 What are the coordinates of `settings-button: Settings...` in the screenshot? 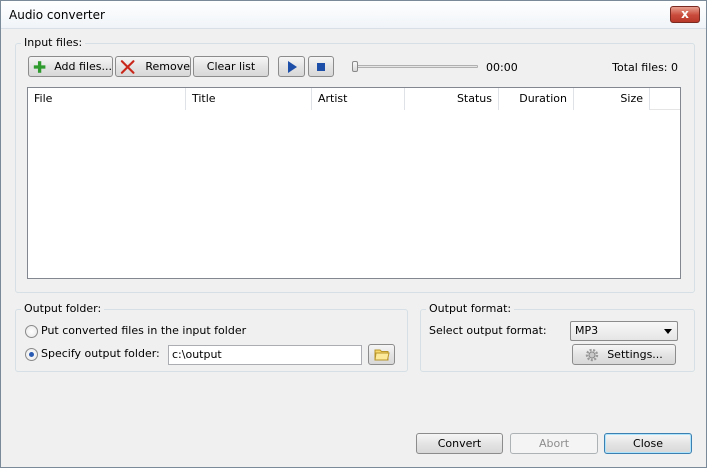 It's located at (624, 354).